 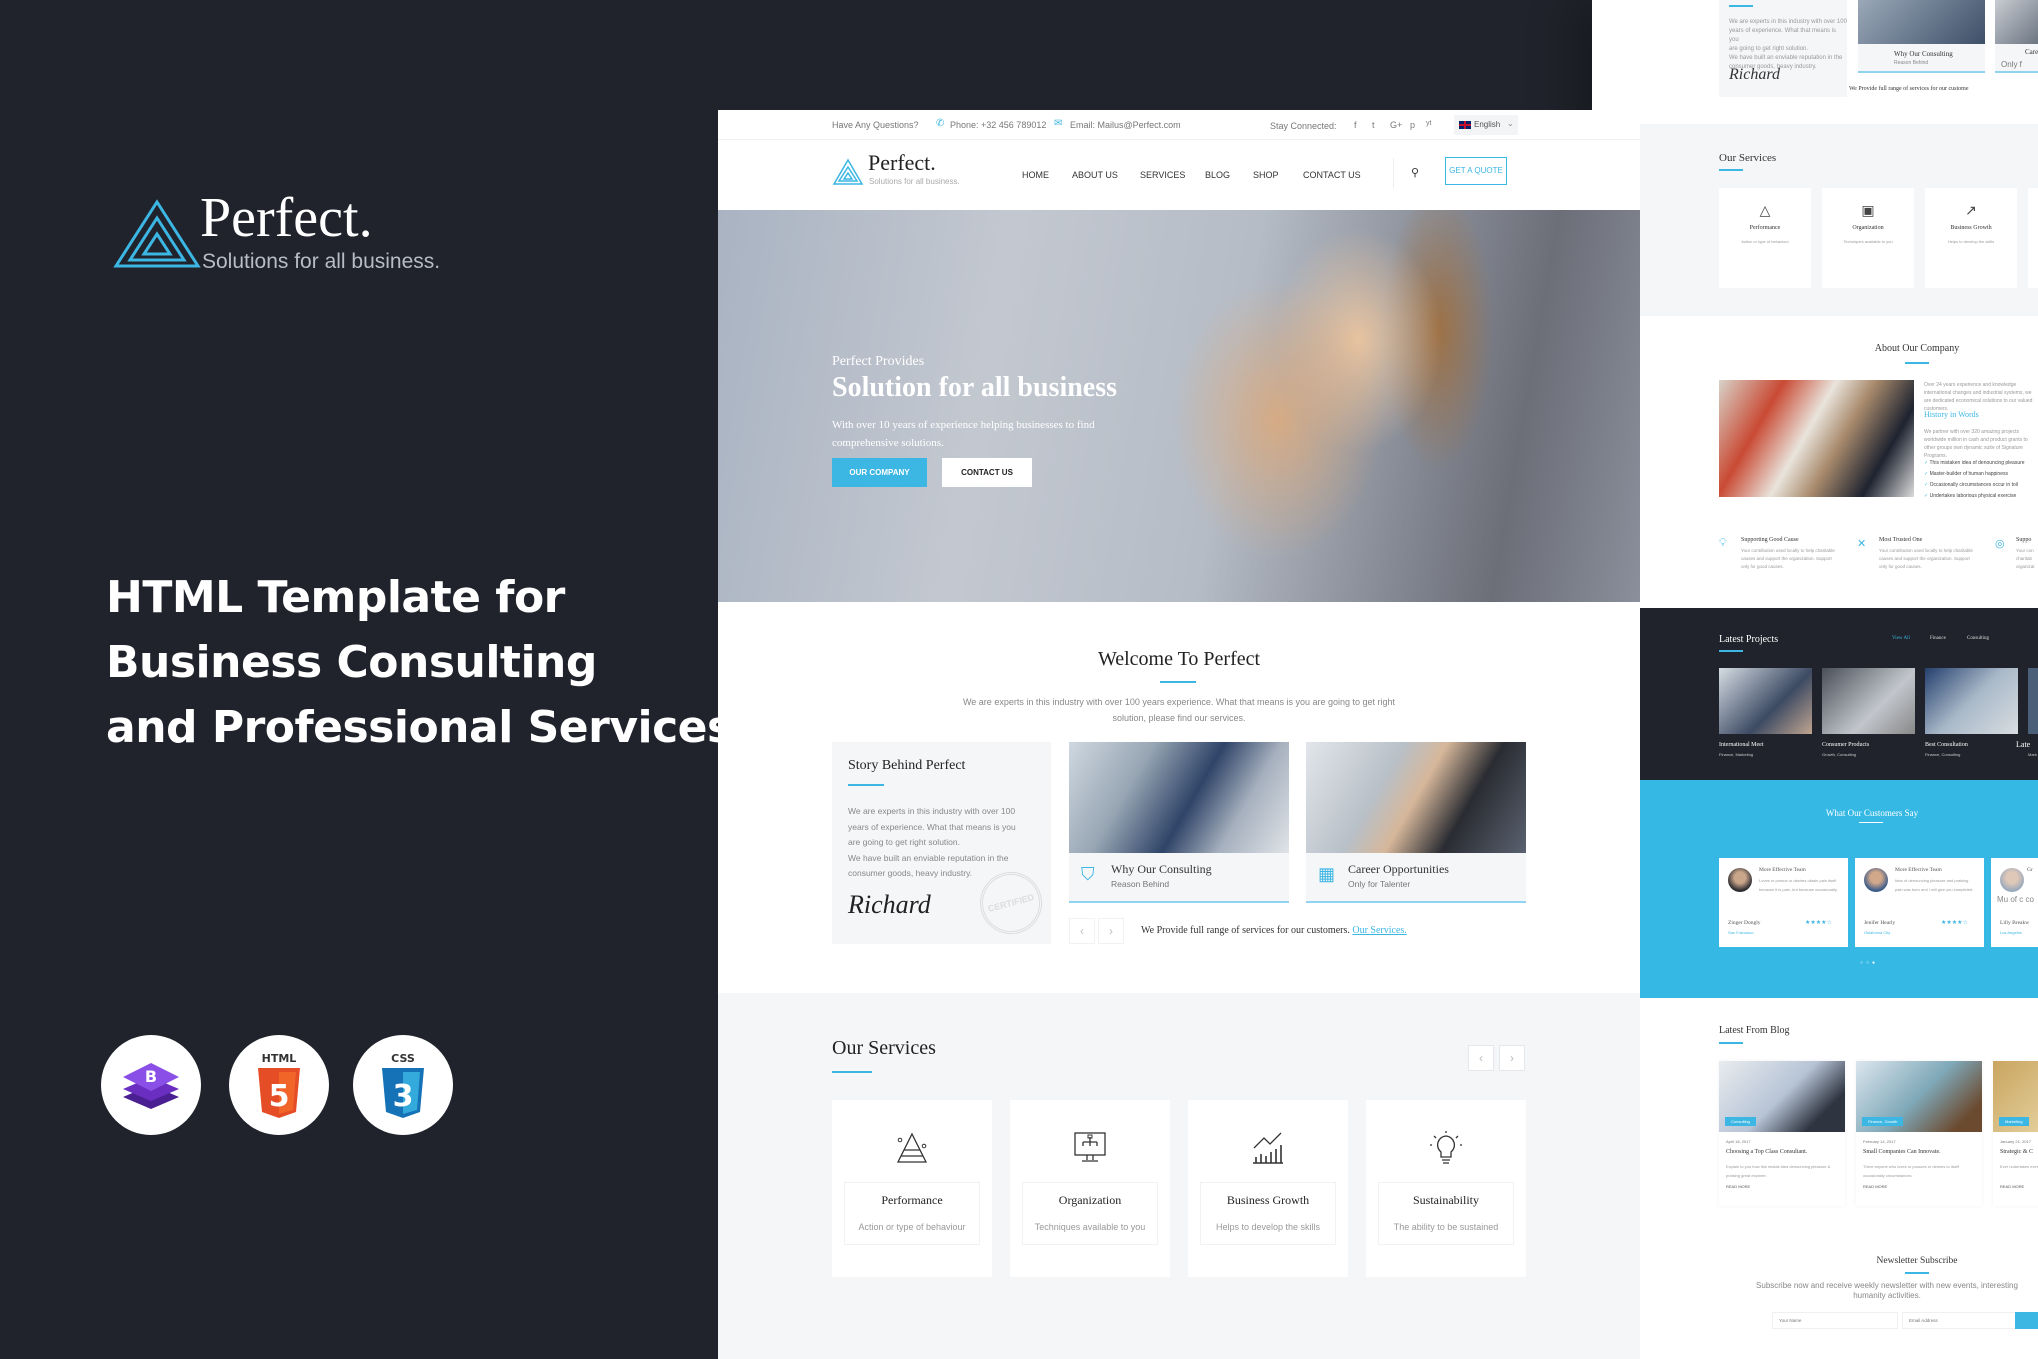 What do you see at coordinates (2000, 544) in the screenshot?
I see `target-icon: ◎` at bounding box center [2000, 544].